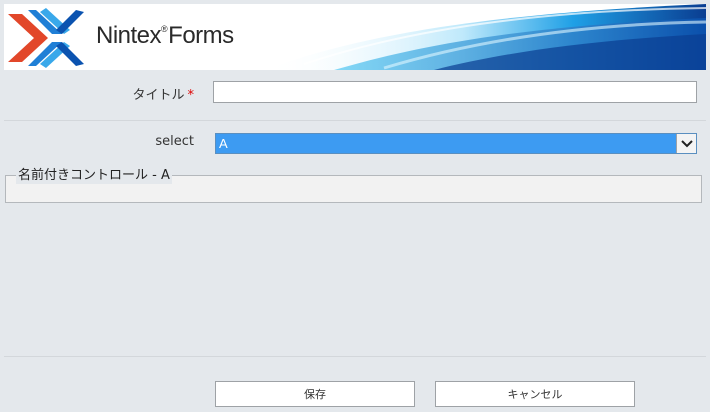  Describe the element at coordinates (456, 143) in the screenshot. I see `select-dropdown: A` at that location.